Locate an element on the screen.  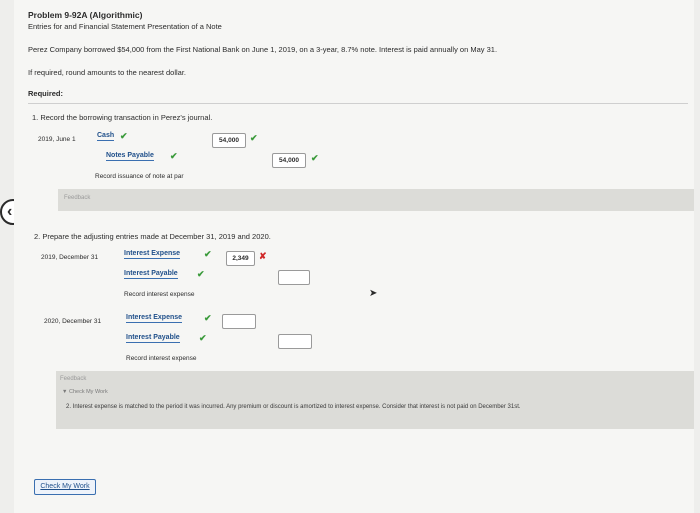
entry1-memo: Record interest expense is located at coordinates (159, 294).